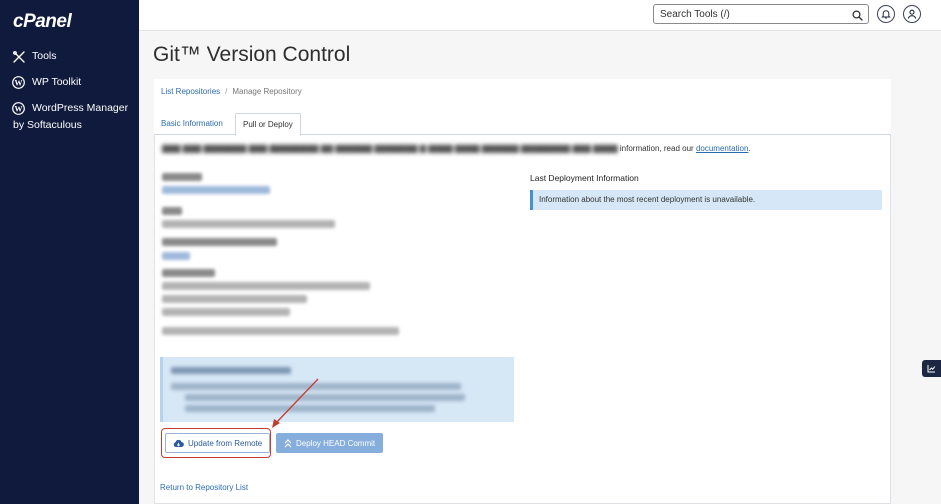 This screenshot has width=941, height=504. Describe the element at coordinates (584, 178) in the screenshot. I see `last-deployment-title: Last Deployment Information` at that location.